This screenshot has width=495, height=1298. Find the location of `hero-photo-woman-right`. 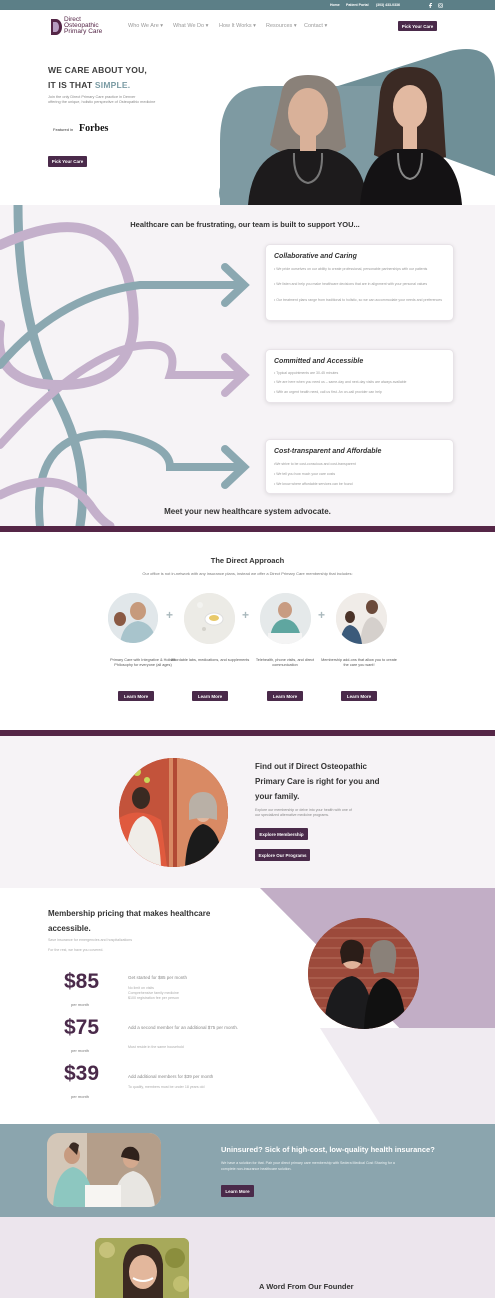

hero-photo-woman-right is located at coordinates (411, 136).